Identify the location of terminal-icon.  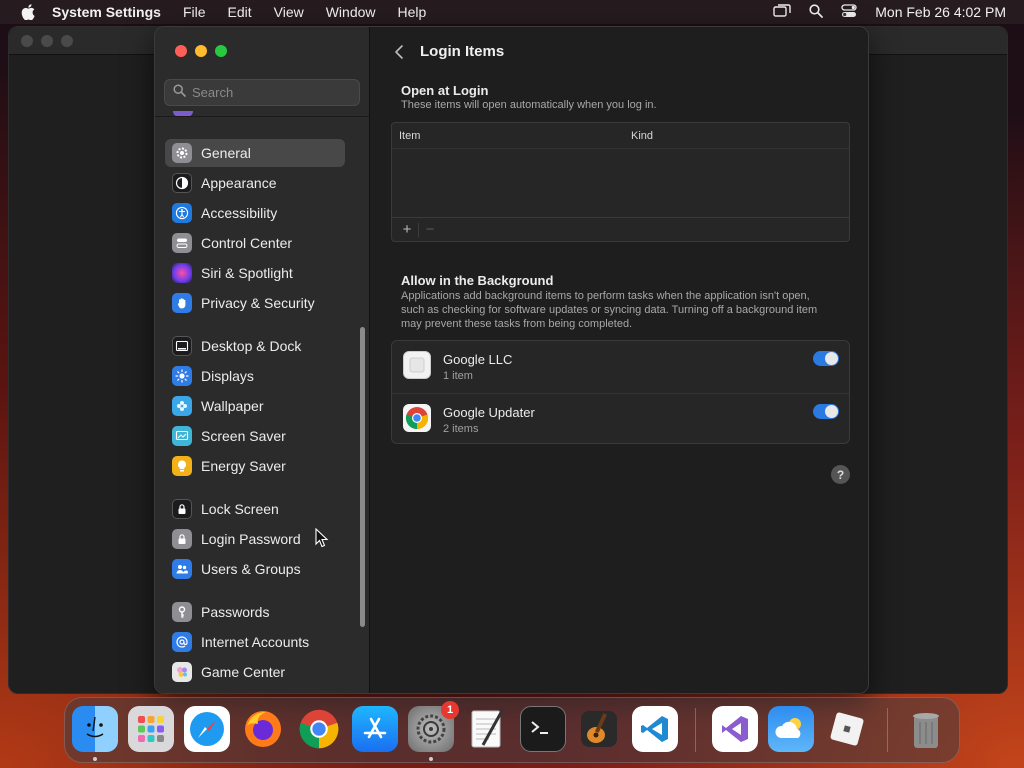
(543, 729).